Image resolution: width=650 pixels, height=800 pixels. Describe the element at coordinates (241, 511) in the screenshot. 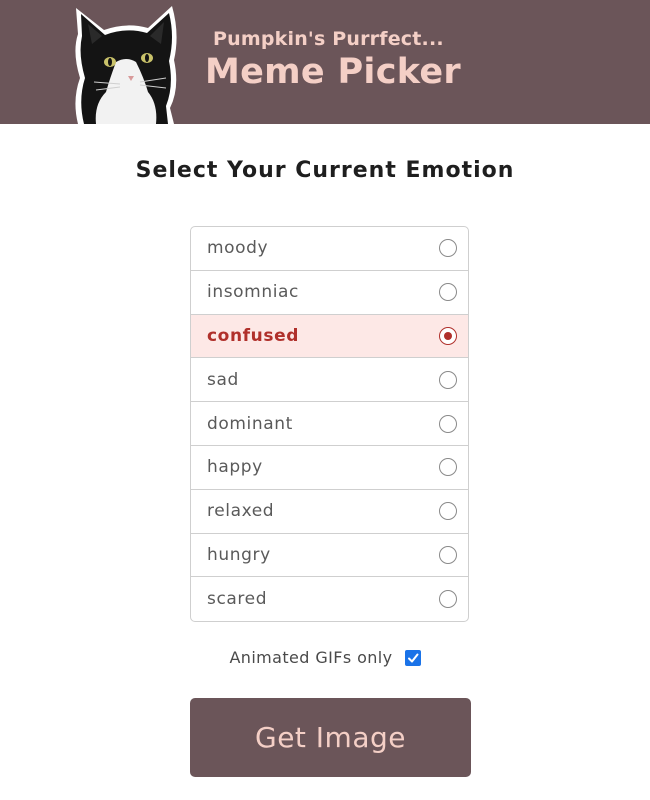

I see `emotion-label: relaxed` at that location.